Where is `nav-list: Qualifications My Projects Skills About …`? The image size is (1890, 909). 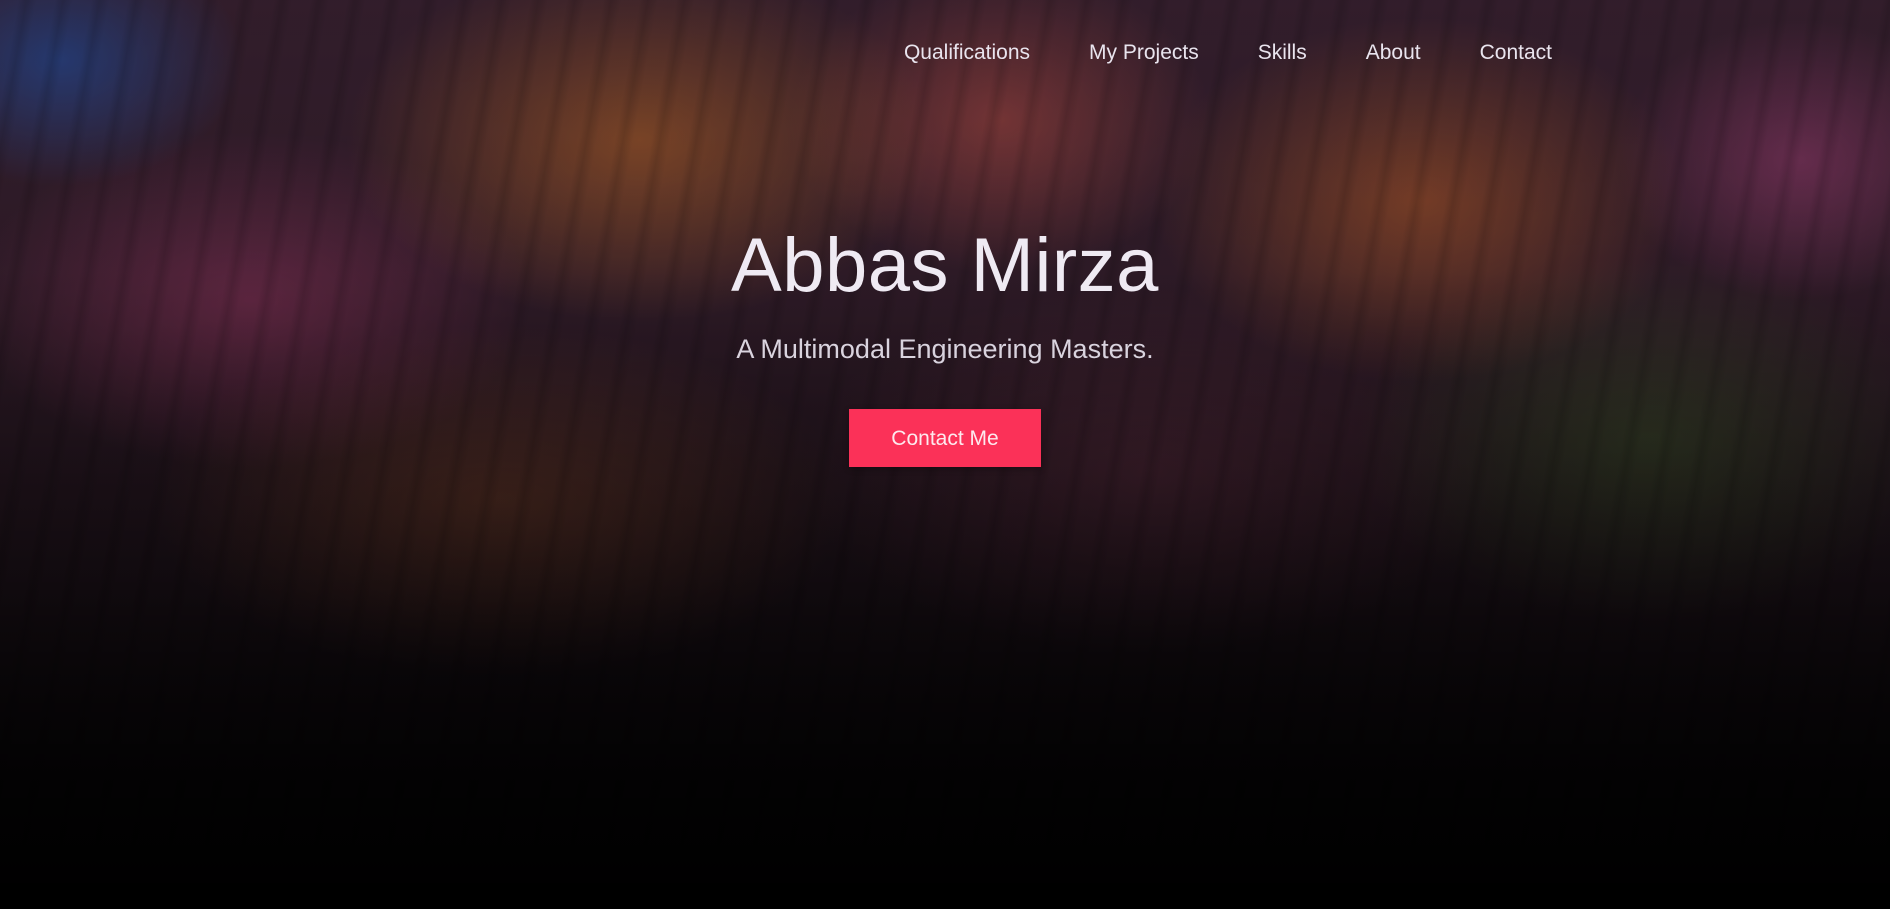
nav-list: Qualifications My Projects Skills About … is located at coordinates (1228, 53).